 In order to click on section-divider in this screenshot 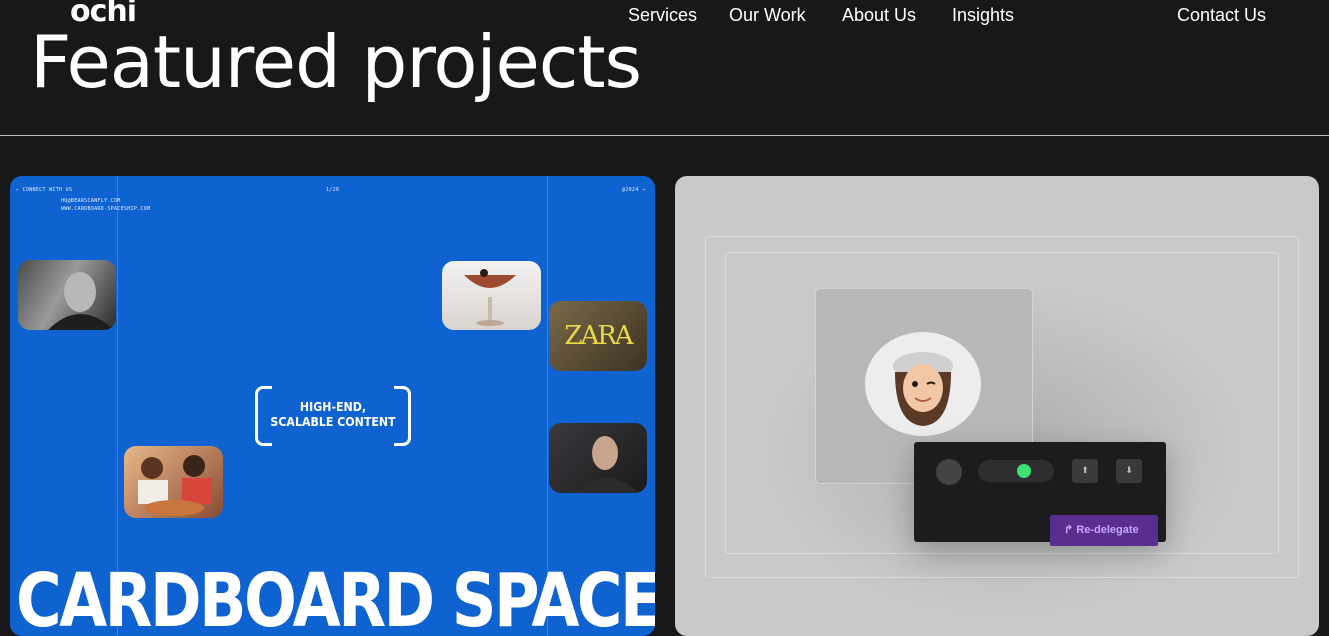, I will do `click(664, 135)`.